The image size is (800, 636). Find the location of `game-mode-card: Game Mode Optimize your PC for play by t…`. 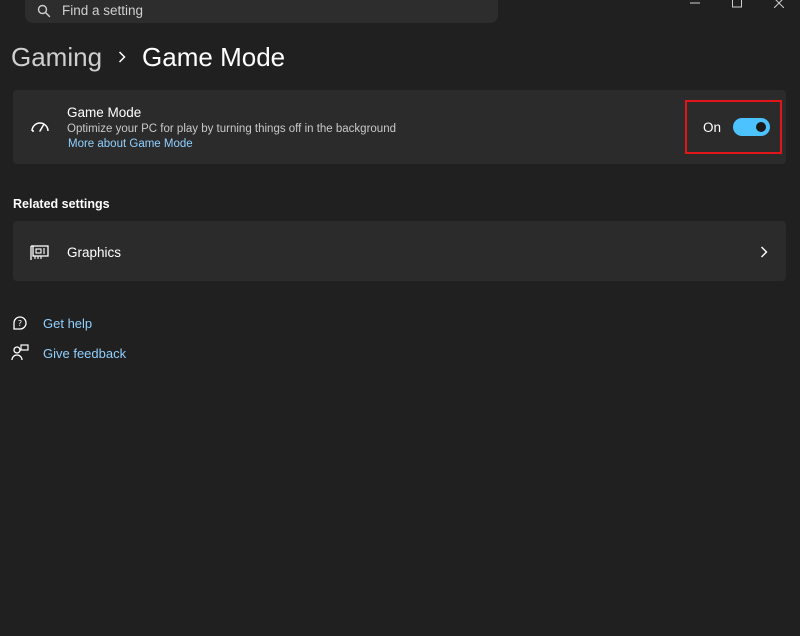

game-mode-card: Game Mode Optimize your PC for play by t… is located at coordinates (399, 127).